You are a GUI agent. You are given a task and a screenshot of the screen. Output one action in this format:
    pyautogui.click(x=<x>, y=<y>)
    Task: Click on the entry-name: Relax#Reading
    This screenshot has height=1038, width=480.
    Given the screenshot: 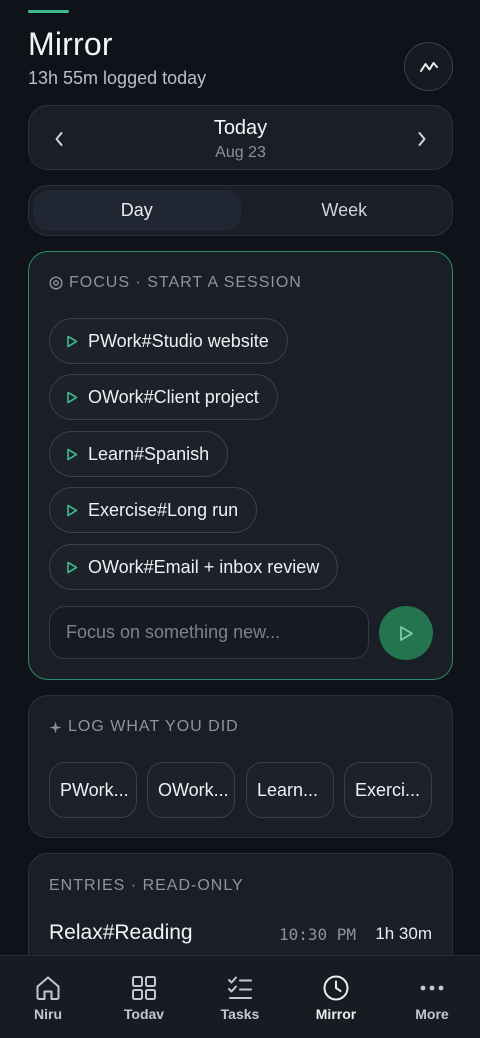 What is the action you would take?
    pyautogui.click(x=121, y=932)
    